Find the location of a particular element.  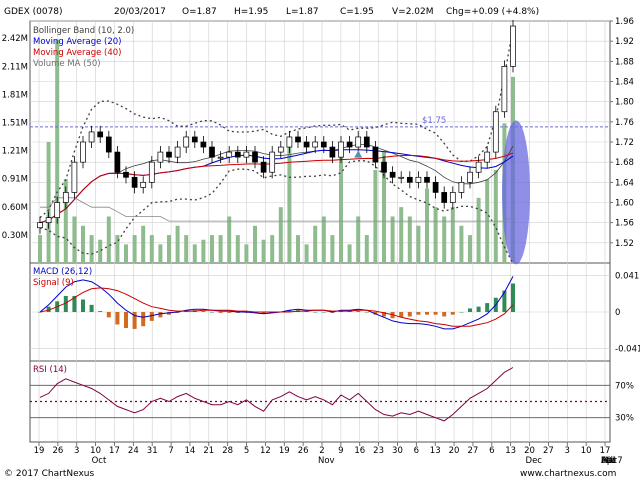

volume-tick-label: 1.81M is located at coordinates (15, 96).